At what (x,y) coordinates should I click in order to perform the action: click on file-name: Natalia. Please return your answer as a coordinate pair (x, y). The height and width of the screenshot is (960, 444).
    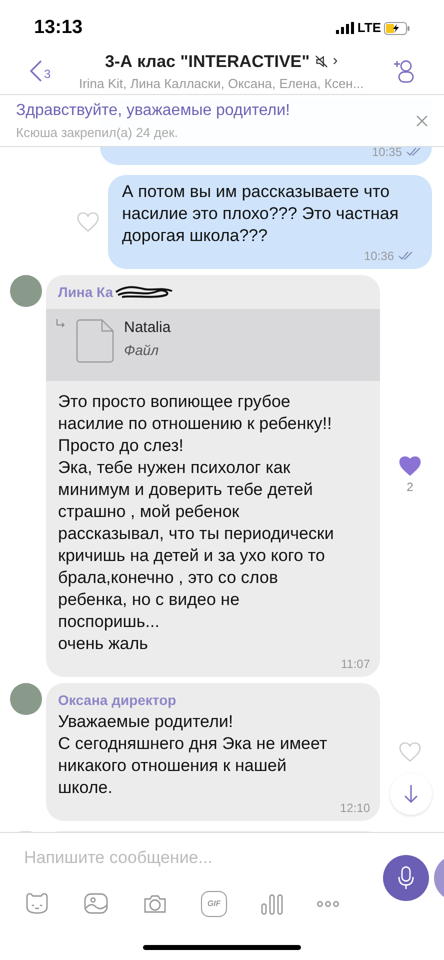
    Looking at the image, I should click on (147, 328).